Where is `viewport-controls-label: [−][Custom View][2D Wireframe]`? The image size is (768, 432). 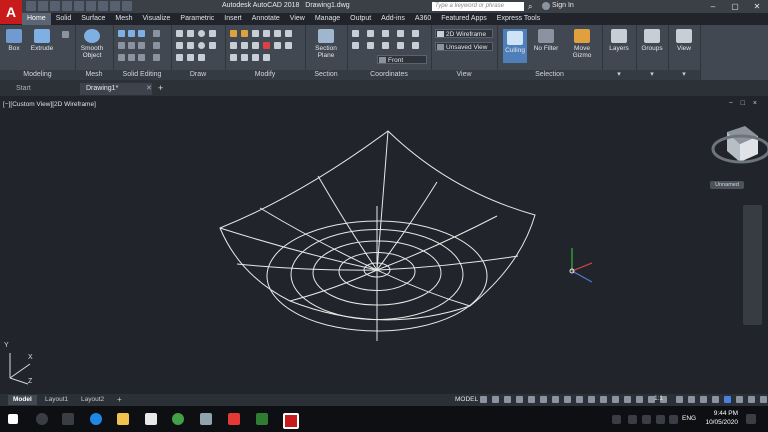 viewport-controls-label: [−][Custom View][2D Wireframe] is located at coordinates (49, 104).